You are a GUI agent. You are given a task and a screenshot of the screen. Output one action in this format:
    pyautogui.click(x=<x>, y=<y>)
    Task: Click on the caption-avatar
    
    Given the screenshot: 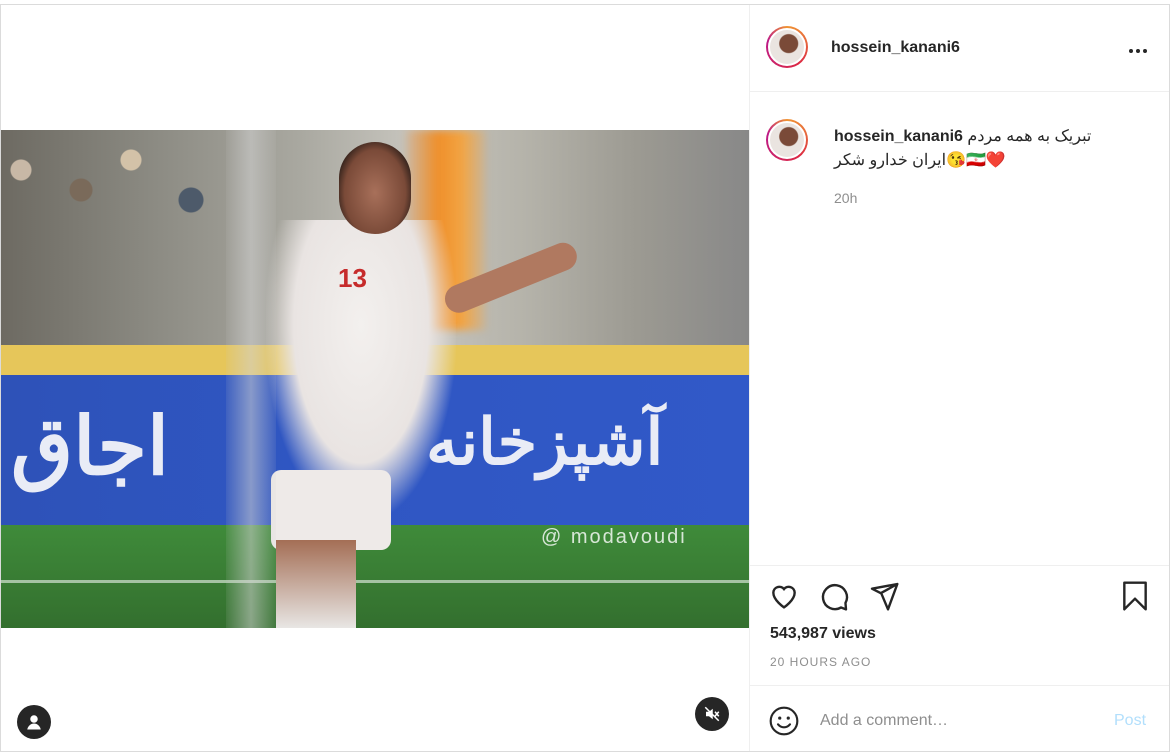 What is the action you would take?
    pyautogui.click(x=787, y=140)
    